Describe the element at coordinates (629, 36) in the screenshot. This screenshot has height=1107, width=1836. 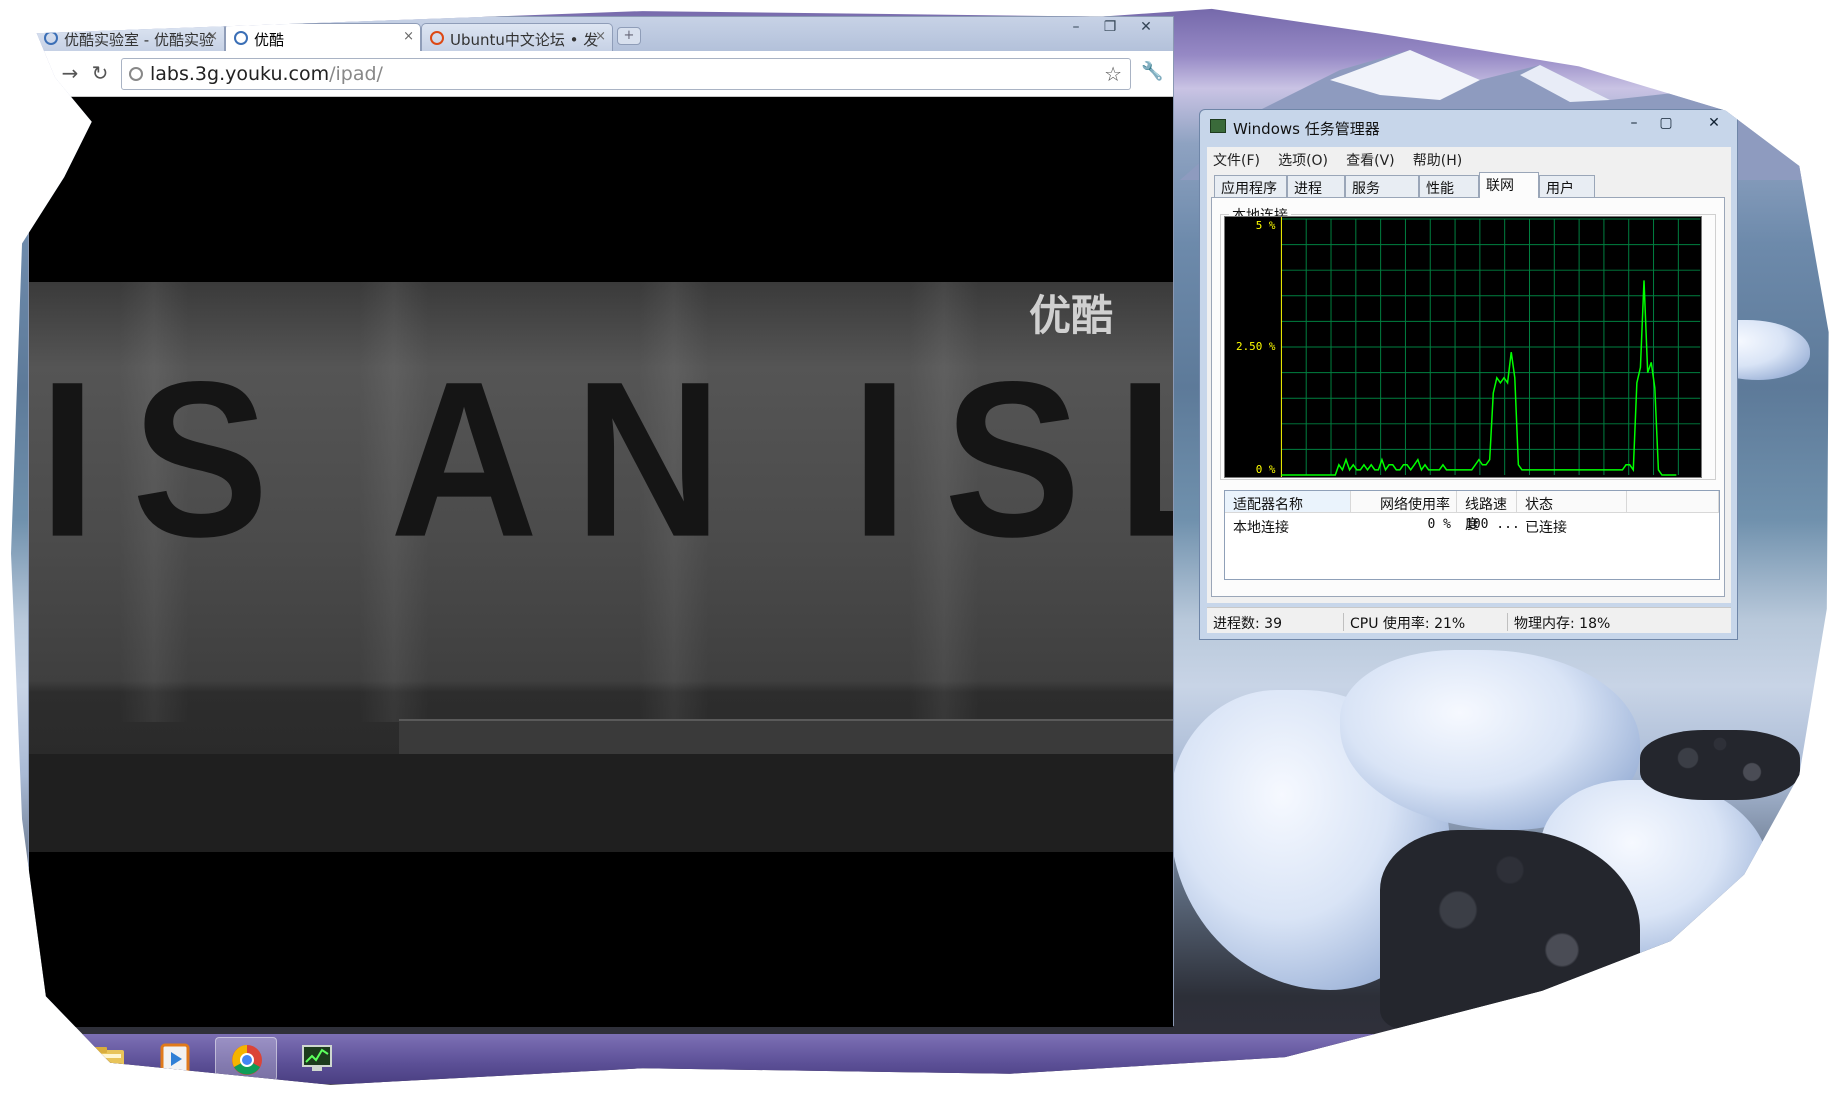
I see `new-tab-button: +` at that location.